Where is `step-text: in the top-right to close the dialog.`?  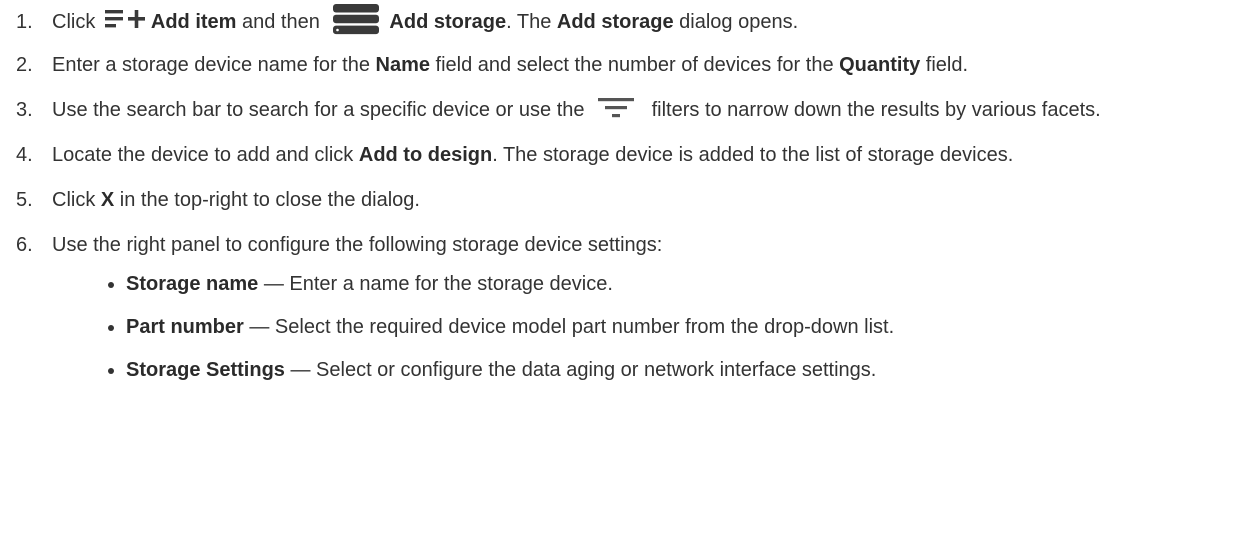
step-text: in the top-right to close the dialog. is located at coordinates (267, 200).